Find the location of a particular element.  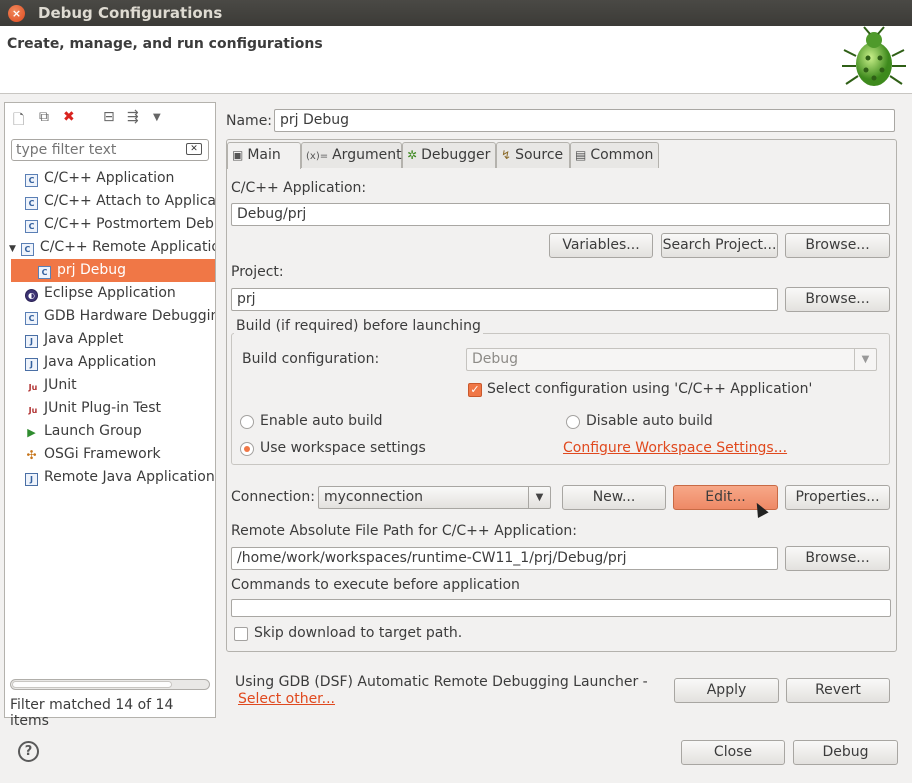

title-bar: × Debug Configurations is located at coordinates (456, 13).